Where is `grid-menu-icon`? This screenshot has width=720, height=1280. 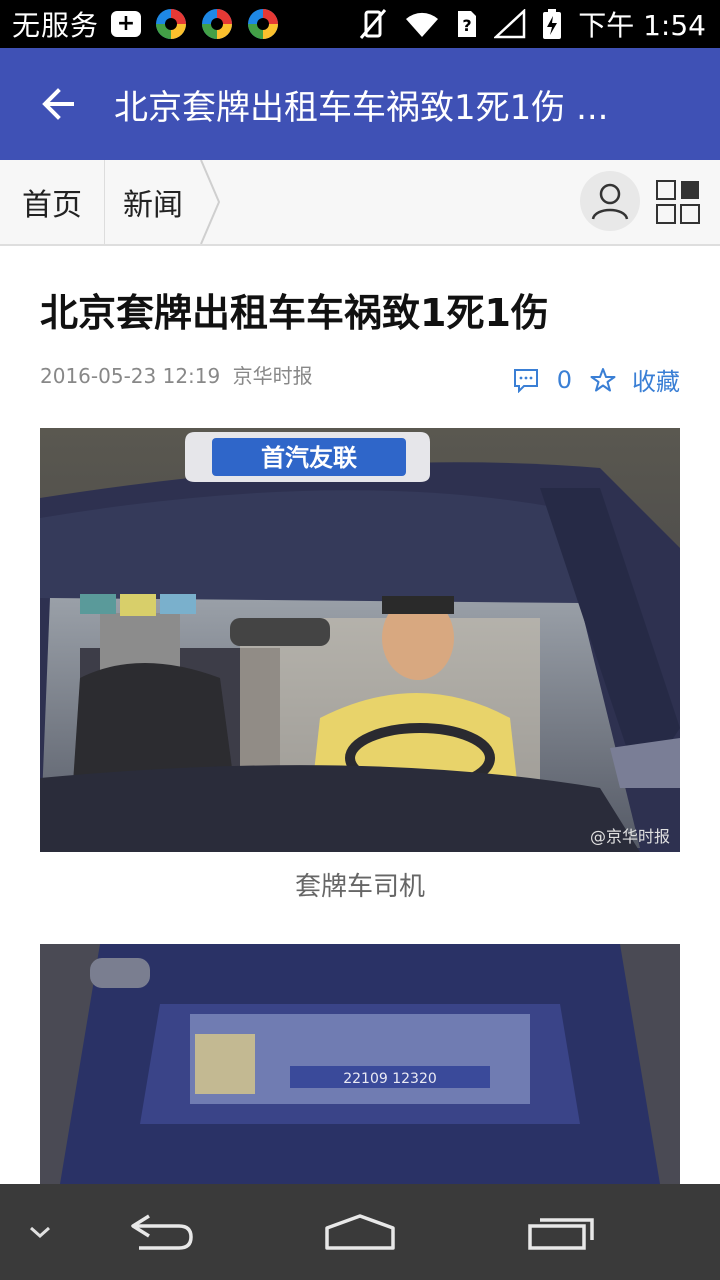
grid-menu-icon is located at coordinates (678, 202).